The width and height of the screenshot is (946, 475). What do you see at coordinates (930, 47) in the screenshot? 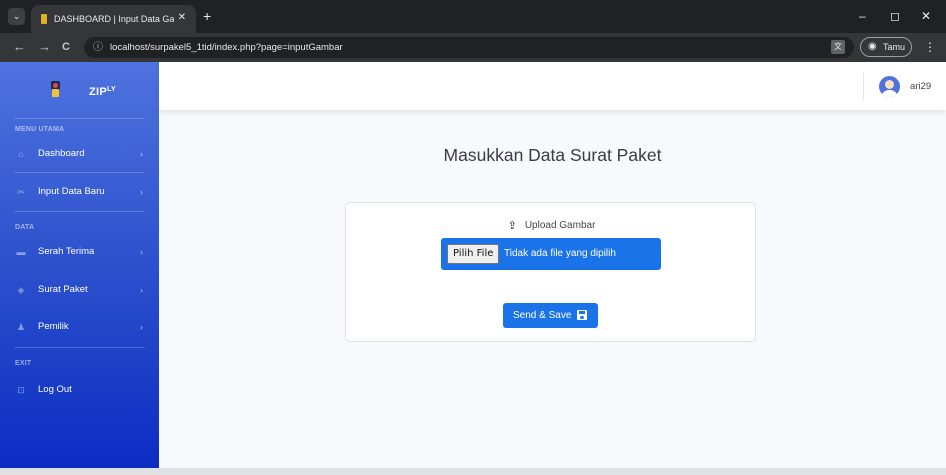
I see `kebab-menu-icon: ⋮` at bounding box center [930, 47].